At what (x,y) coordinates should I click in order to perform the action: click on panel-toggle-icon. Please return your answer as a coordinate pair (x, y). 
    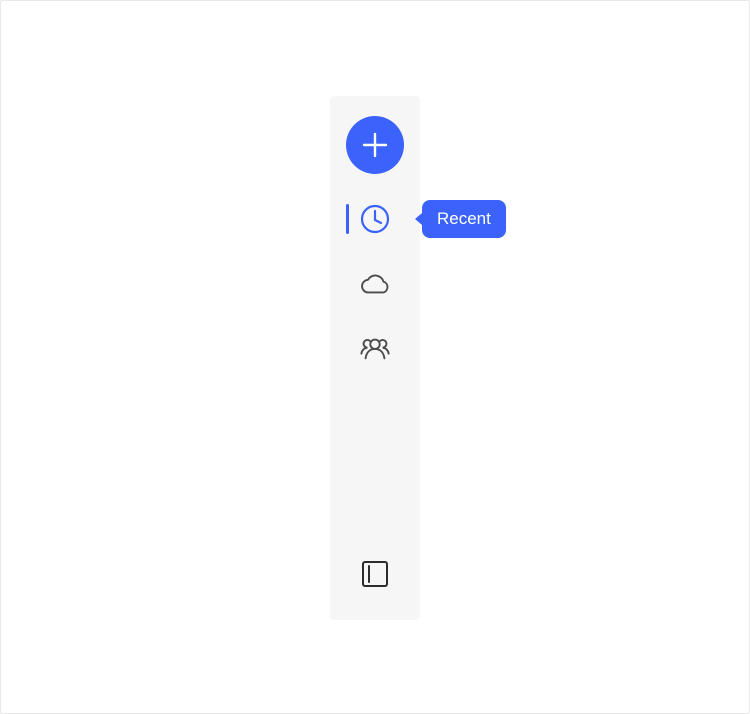
    Looking at the image, I should click on (375, 574).